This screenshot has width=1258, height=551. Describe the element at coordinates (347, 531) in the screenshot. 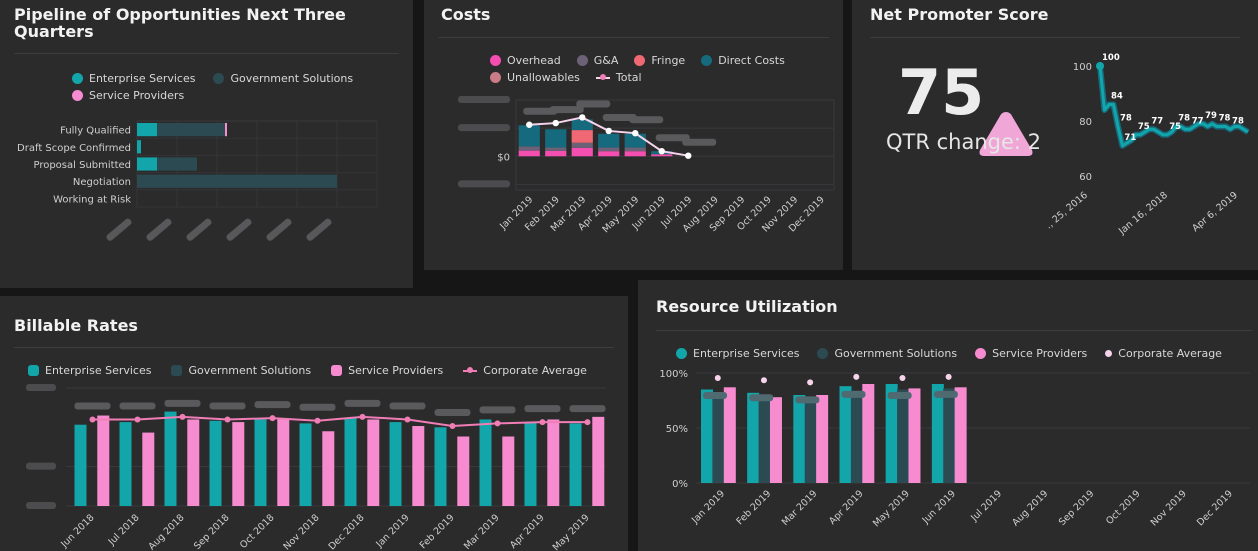

I see `x-tick-label: Dec 2018` at that location.